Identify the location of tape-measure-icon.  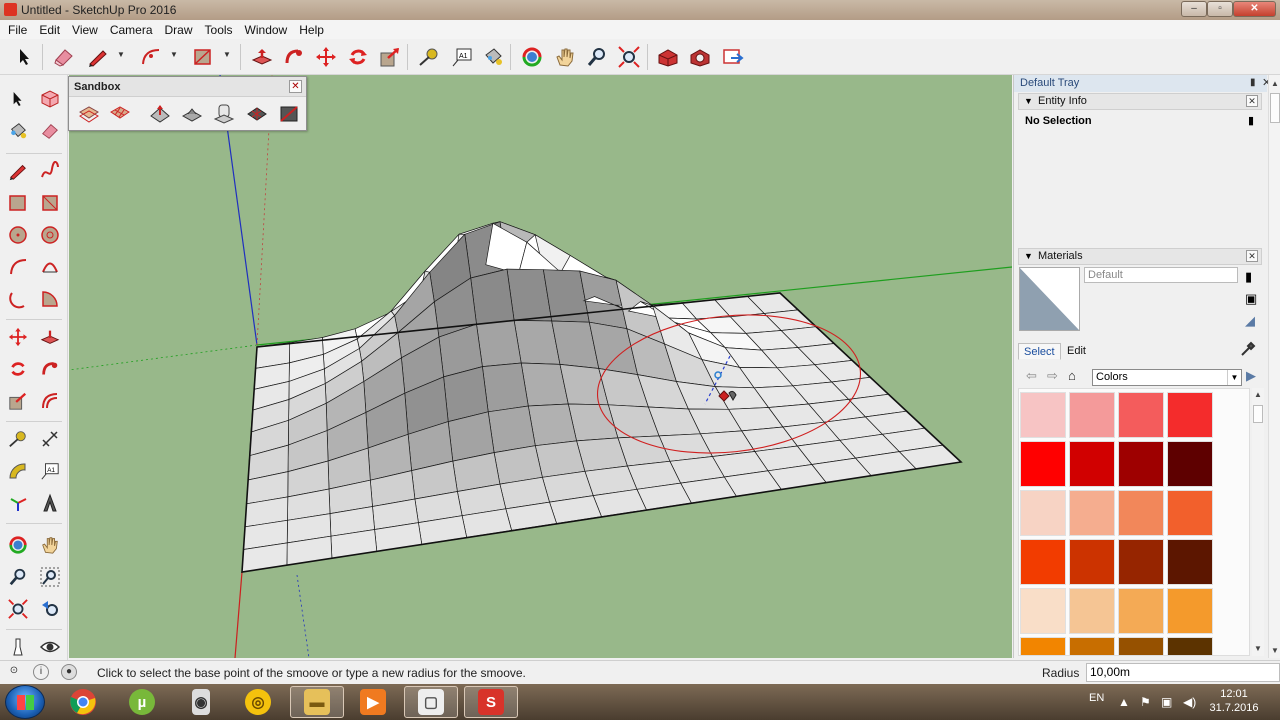
(18, 439).